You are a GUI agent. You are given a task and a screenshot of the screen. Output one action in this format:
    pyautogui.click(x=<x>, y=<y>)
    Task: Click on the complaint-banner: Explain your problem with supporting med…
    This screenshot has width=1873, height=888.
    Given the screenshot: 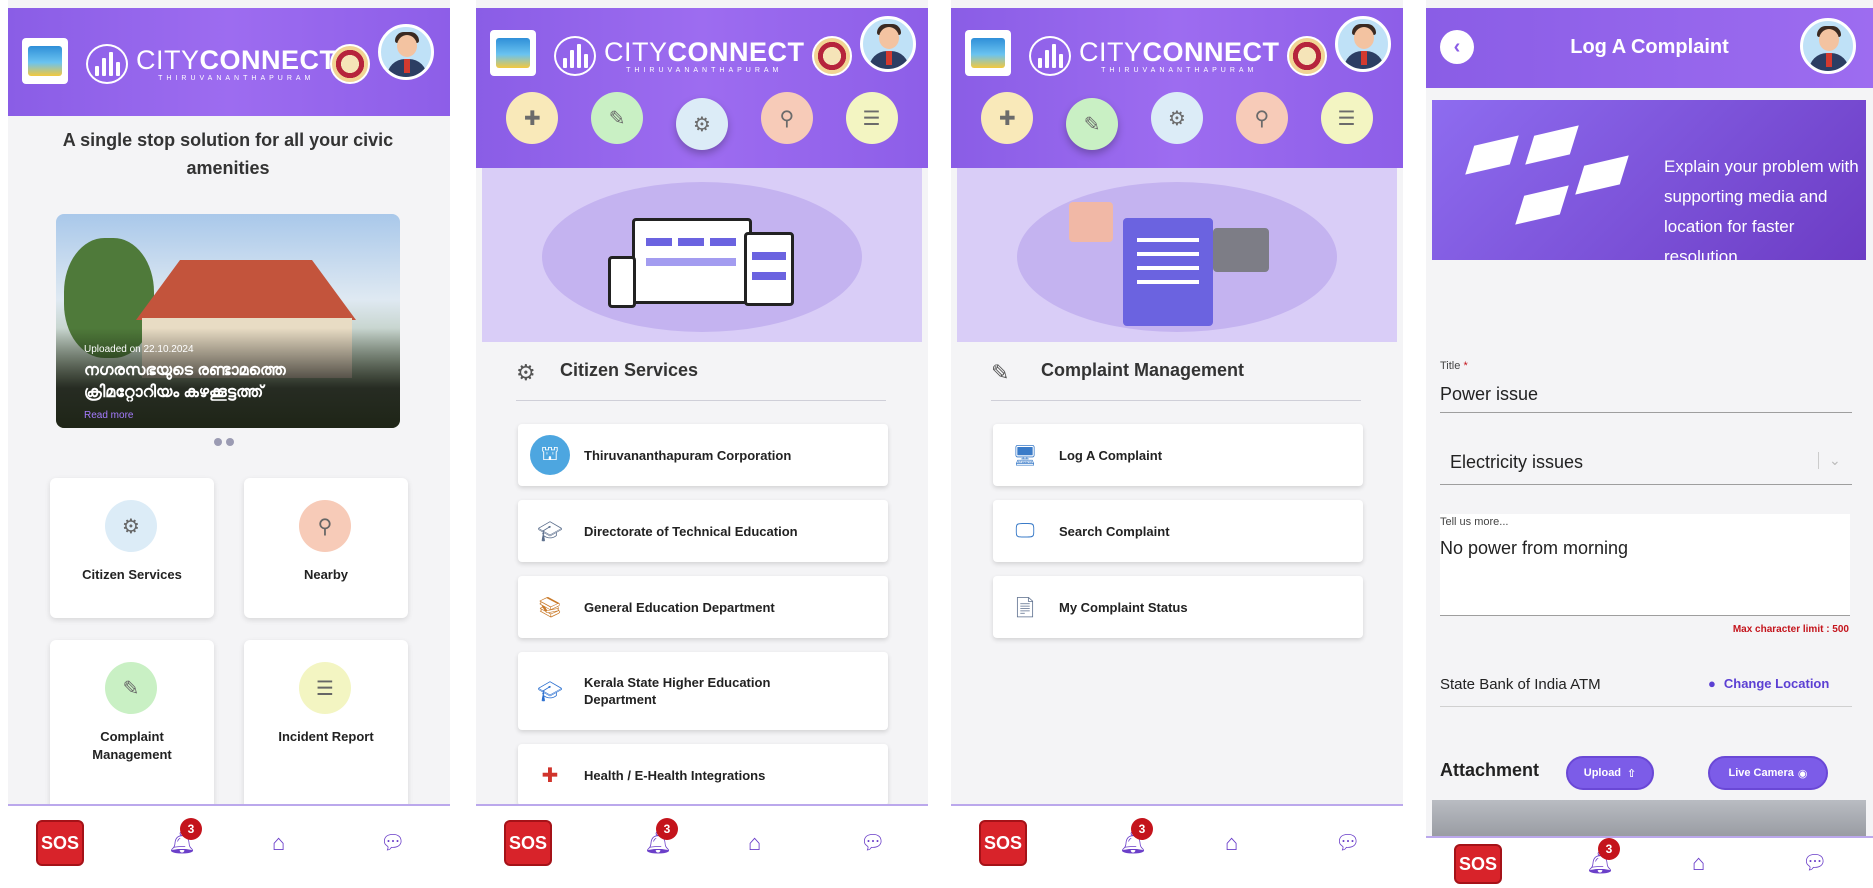 What is the action you would take?
    pyautogui.click(x=1649, y=180)
    